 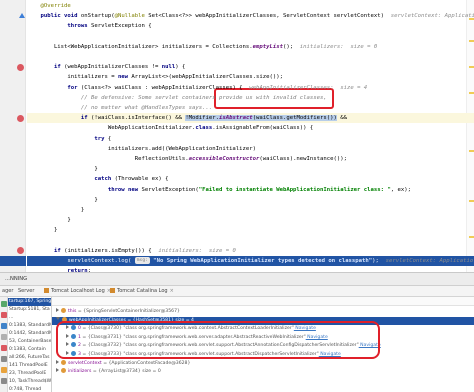 I want to click on sub-tab-server: Server, so click(x=26, y=291).